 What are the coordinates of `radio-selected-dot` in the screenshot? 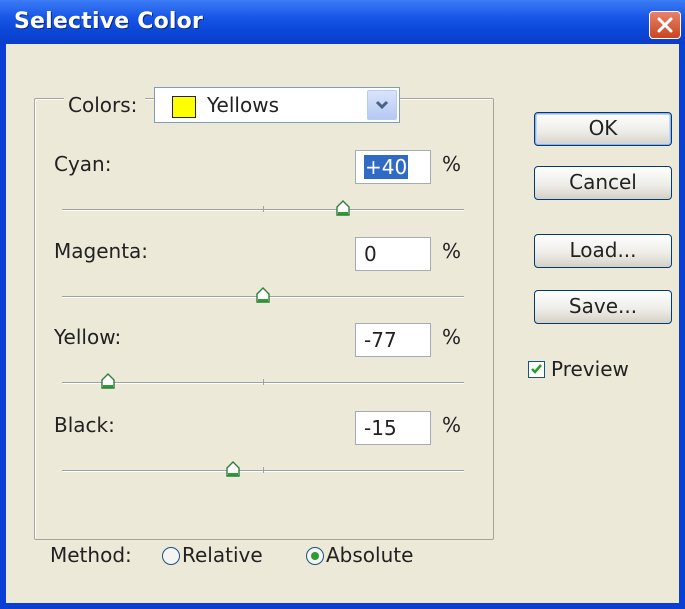 It's located at (315, 556).